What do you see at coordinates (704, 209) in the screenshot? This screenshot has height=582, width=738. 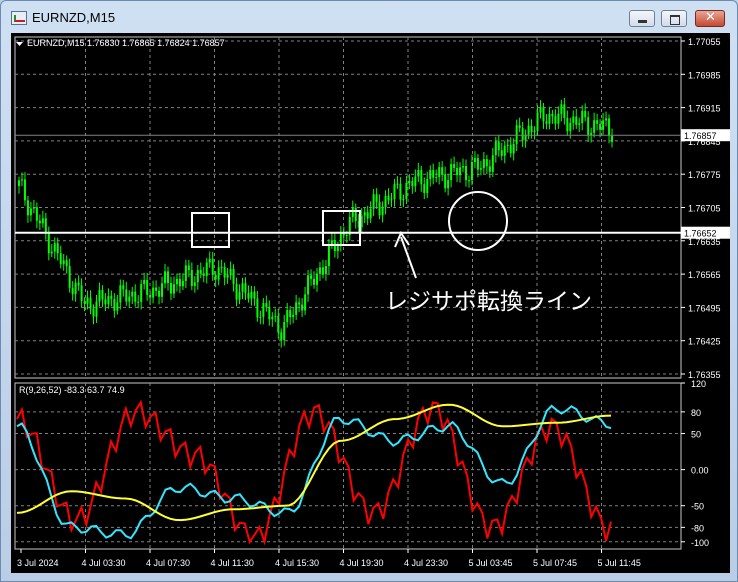 I see `price-label: 1.76705` at bounding box center [704, 209].